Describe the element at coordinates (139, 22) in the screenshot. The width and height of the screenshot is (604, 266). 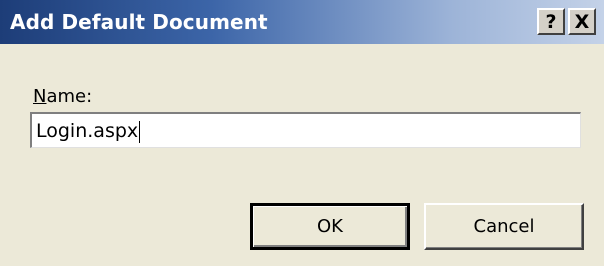
I see `window-title: Add Default Document` at that location.